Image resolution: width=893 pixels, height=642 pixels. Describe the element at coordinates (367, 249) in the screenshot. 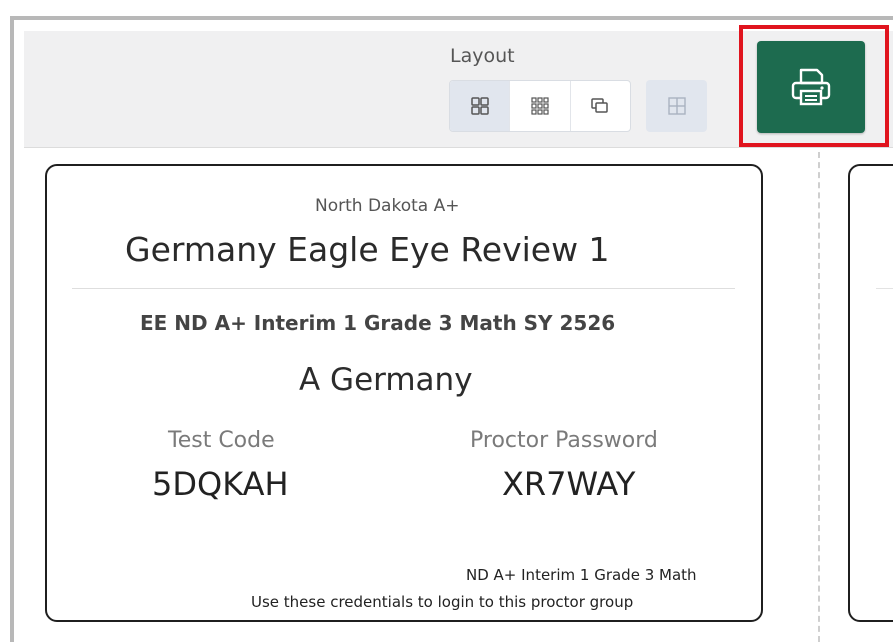

I see `proctor-group-name: Germany Eagle Eye Review 1` at that location.